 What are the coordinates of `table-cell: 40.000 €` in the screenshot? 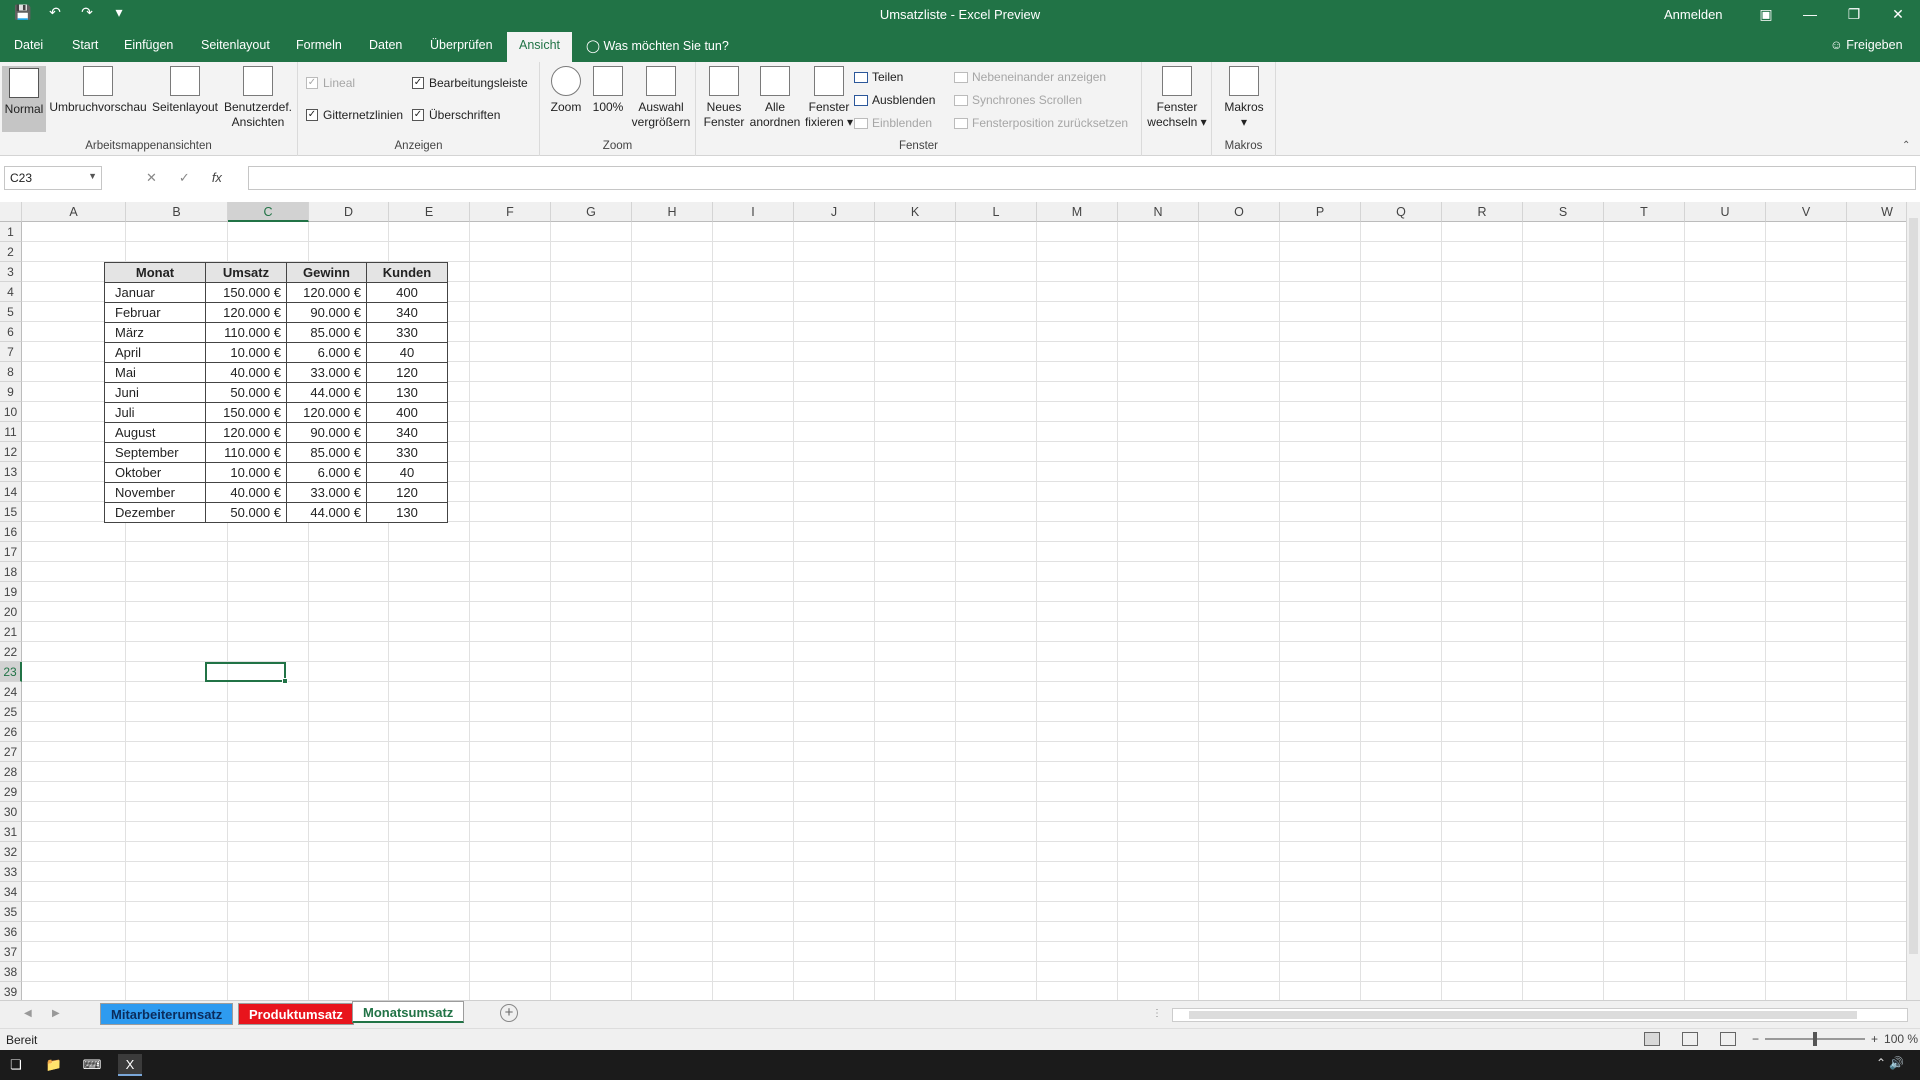 It's located at (246, 372).